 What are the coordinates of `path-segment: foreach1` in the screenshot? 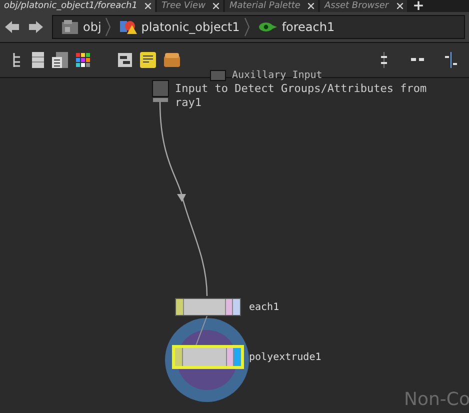 It's located at (308, 27).